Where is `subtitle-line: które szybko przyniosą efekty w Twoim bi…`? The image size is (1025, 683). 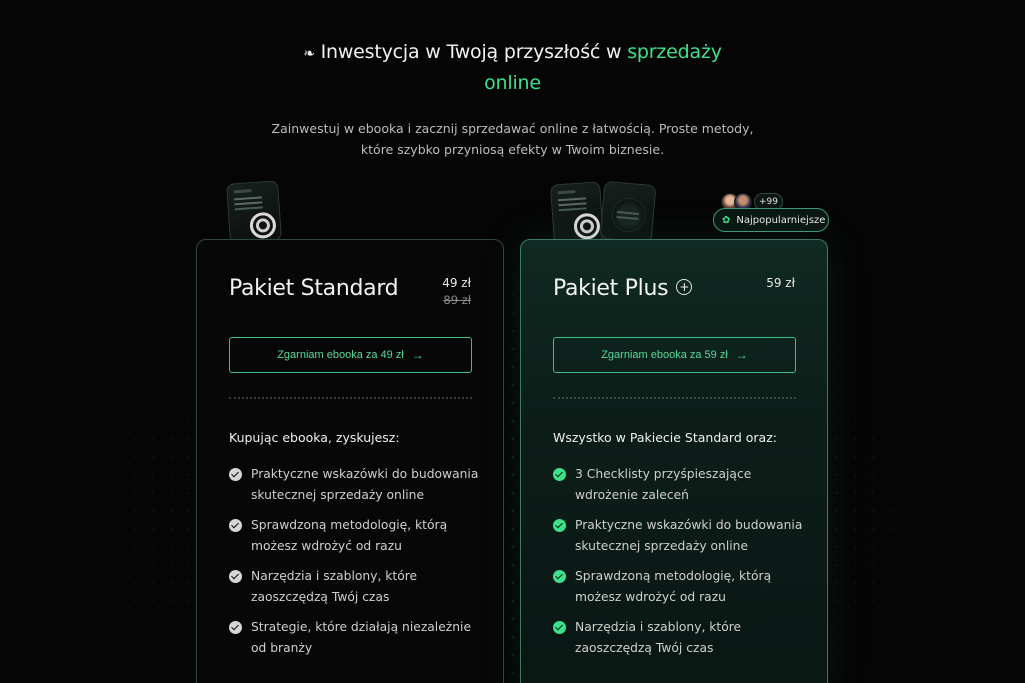
subtitle-line: które szybko przyniosą efekty w Twoim bi… is located at coordinates (512, 149).